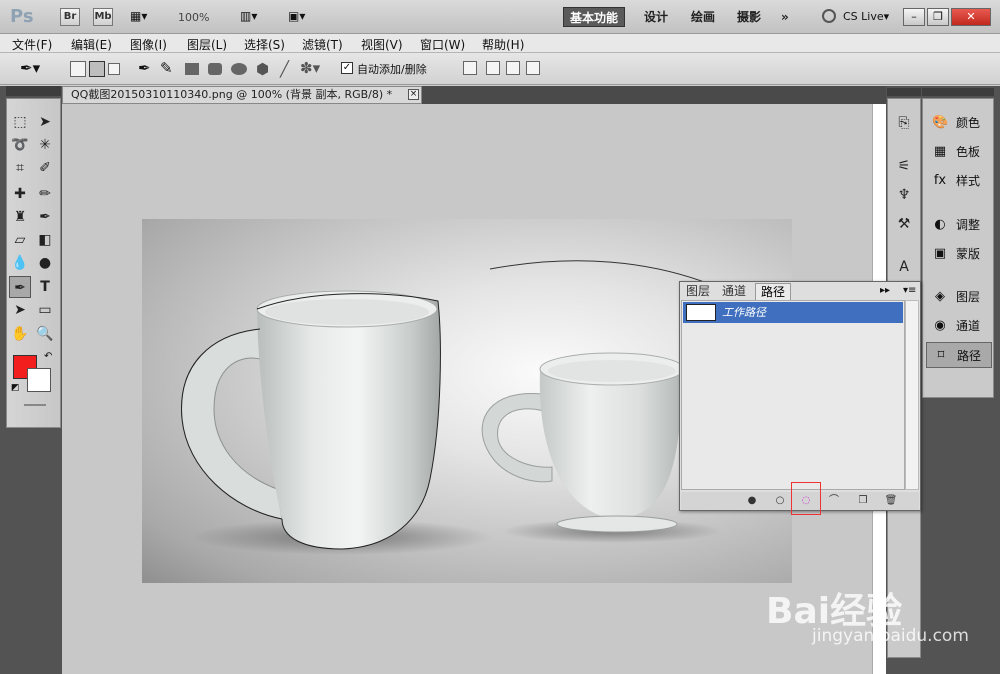 This screenshot has width=1000, height=674. Describe the element at coordinates (533, 68) in the screenshot. I see `combine-exclude-icon` at that location.